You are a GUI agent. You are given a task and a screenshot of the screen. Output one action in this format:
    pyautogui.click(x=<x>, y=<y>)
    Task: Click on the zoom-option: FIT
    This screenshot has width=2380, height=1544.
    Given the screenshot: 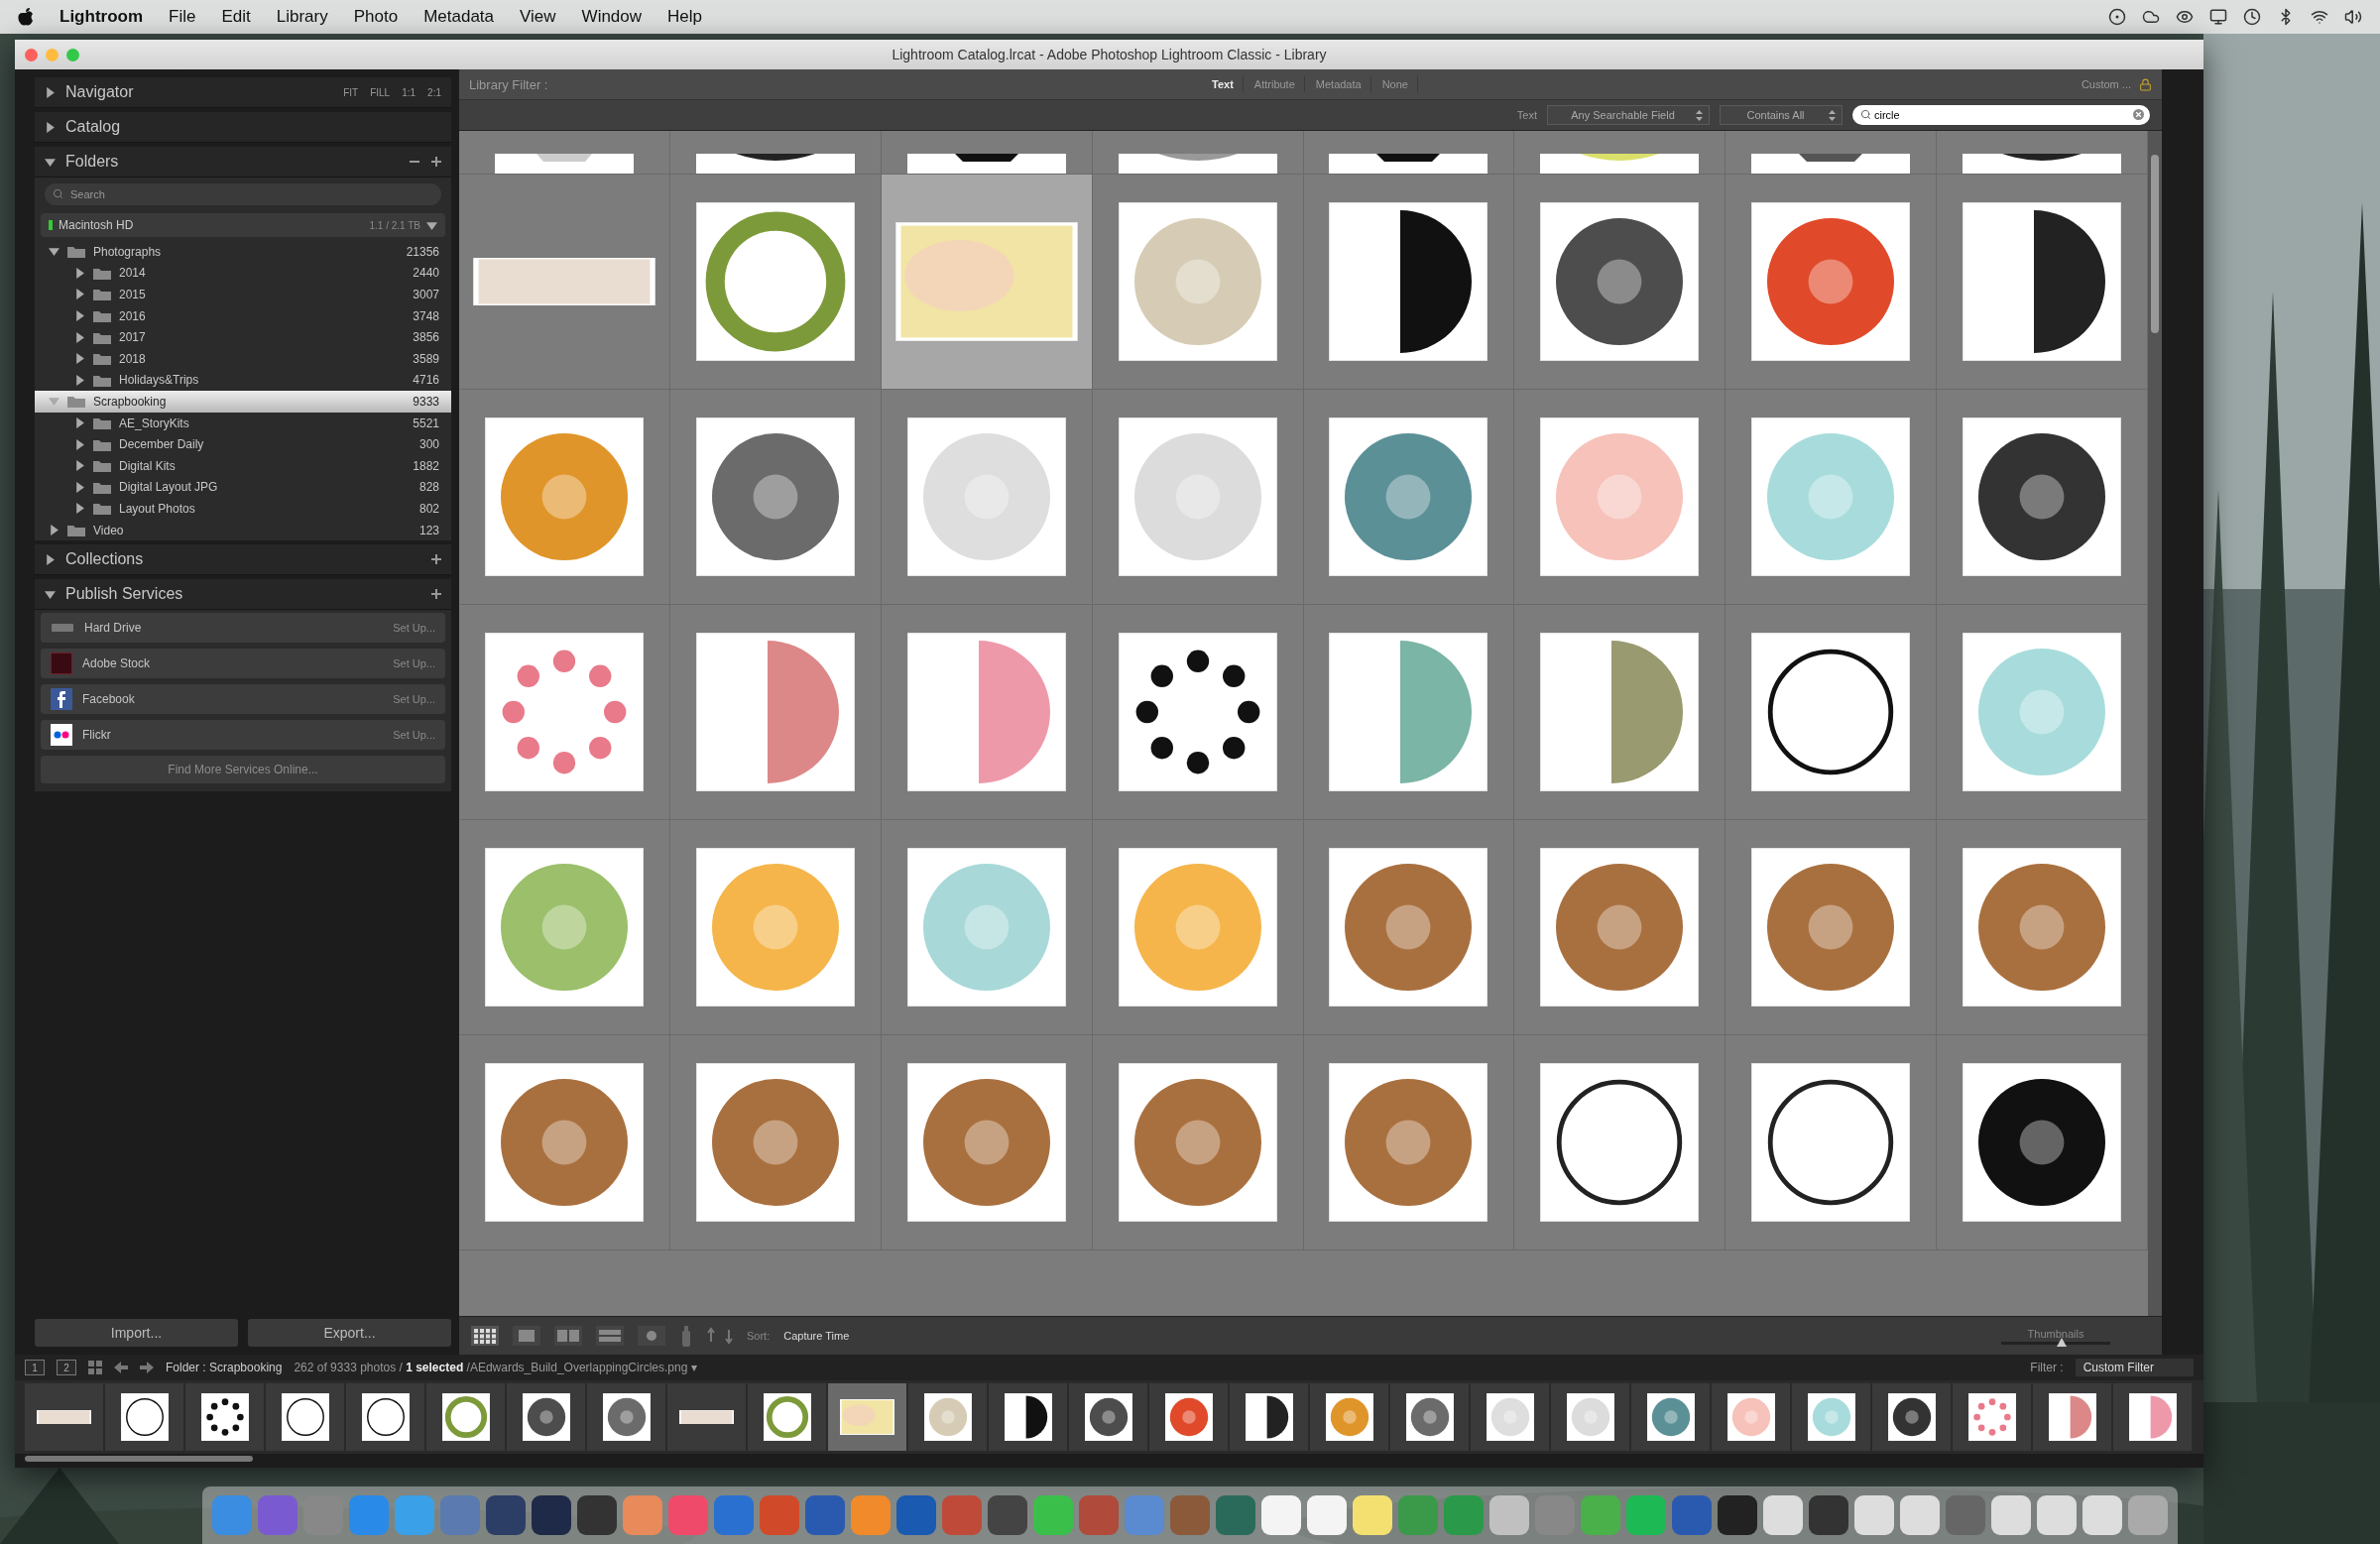 What is the action you would take?
    pyautogui.click(x=351, y=92)
    